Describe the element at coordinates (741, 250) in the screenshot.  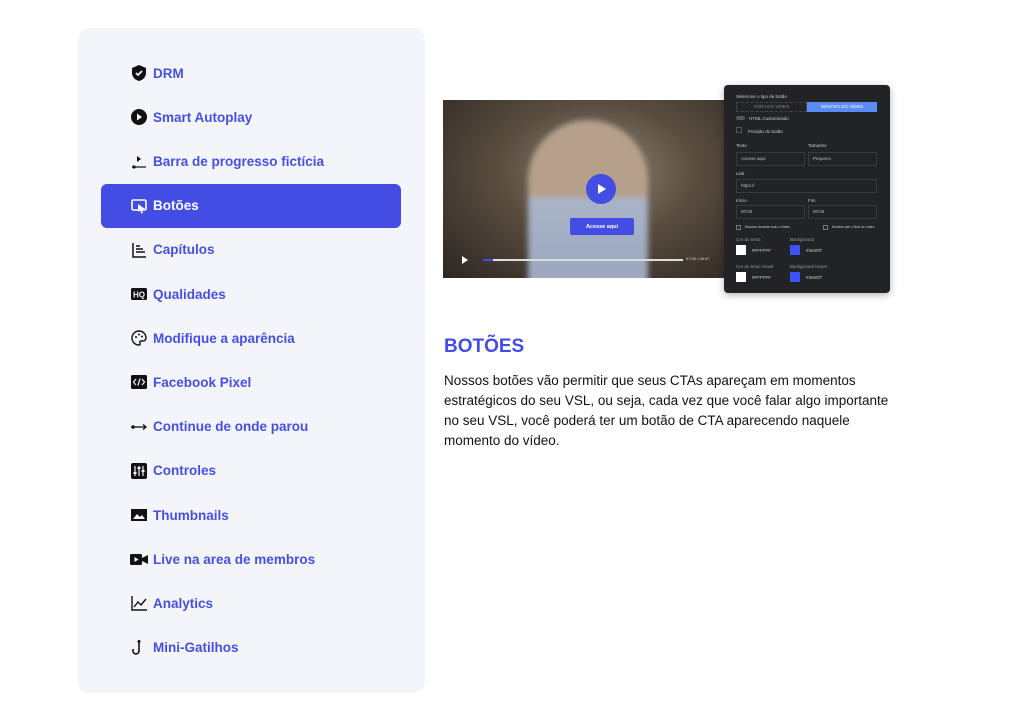
I see `text-color-swatch` at that location.